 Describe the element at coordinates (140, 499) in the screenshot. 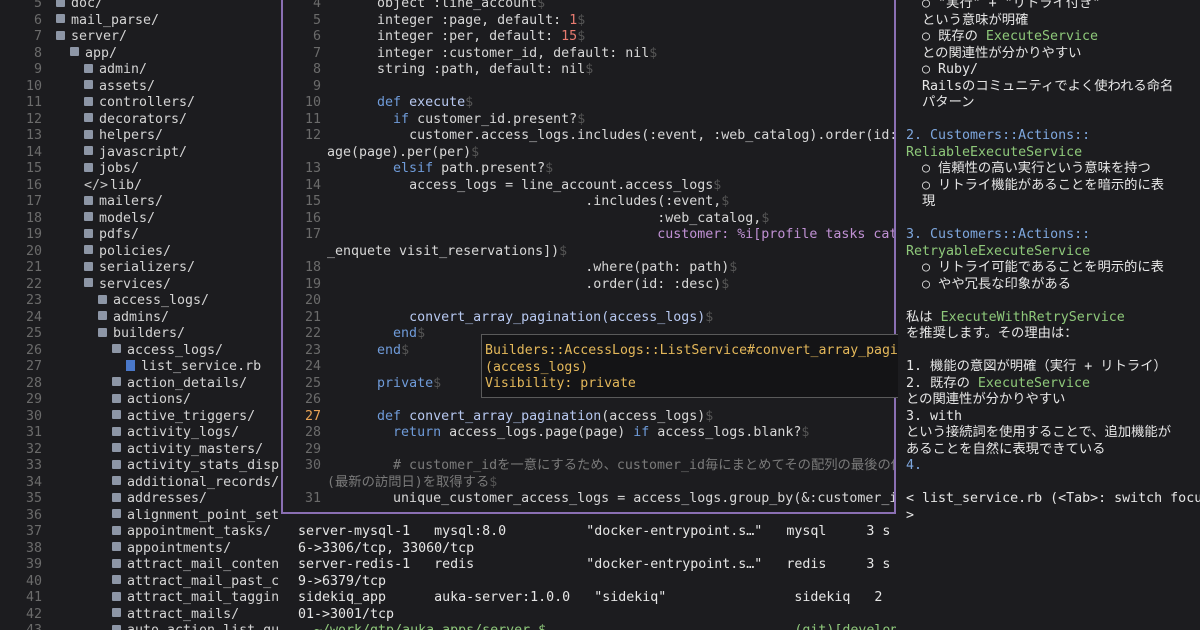

I see `tree-row: 35 addresses/` at that location.